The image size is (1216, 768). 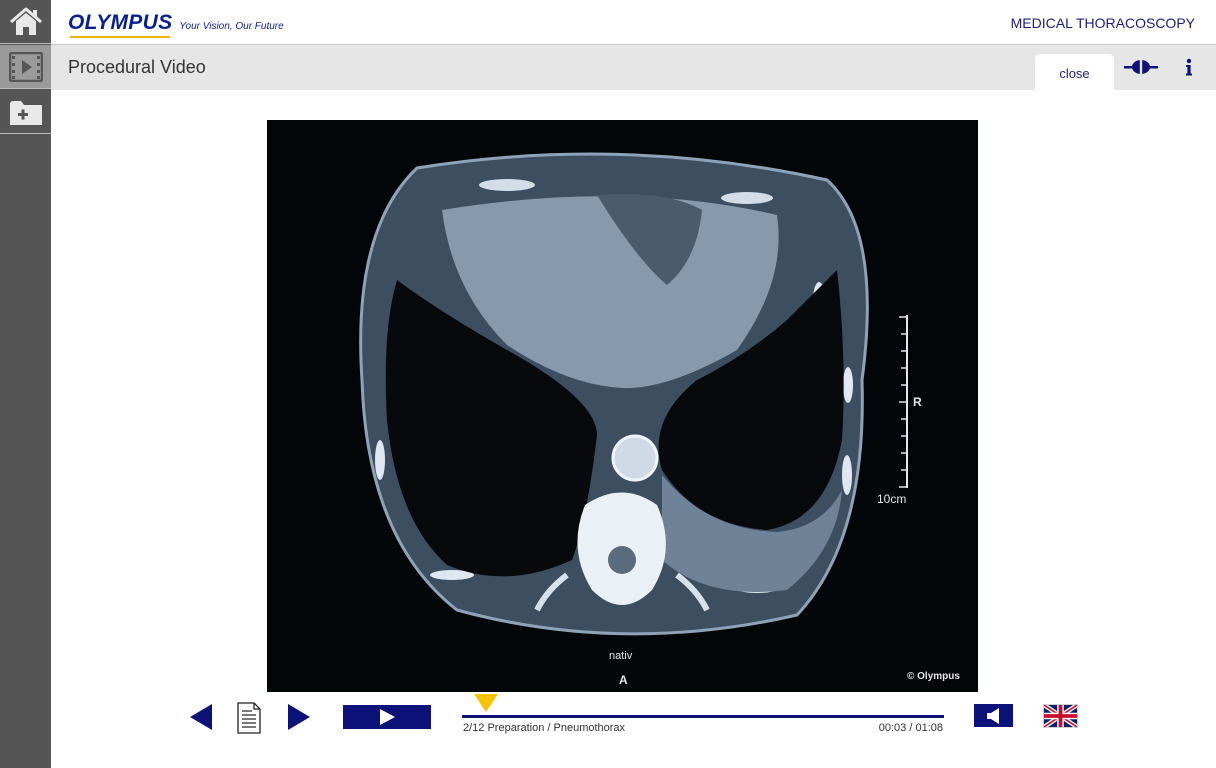 I want to click on chapter-label: 2/12 Preparation / Pneumothorax, so click(x=544, y=728).